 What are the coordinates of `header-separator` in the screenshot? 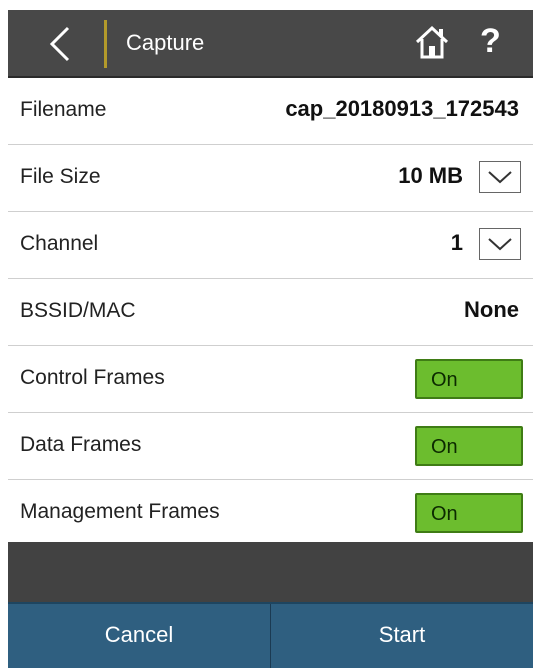 It's located at (105, 44).